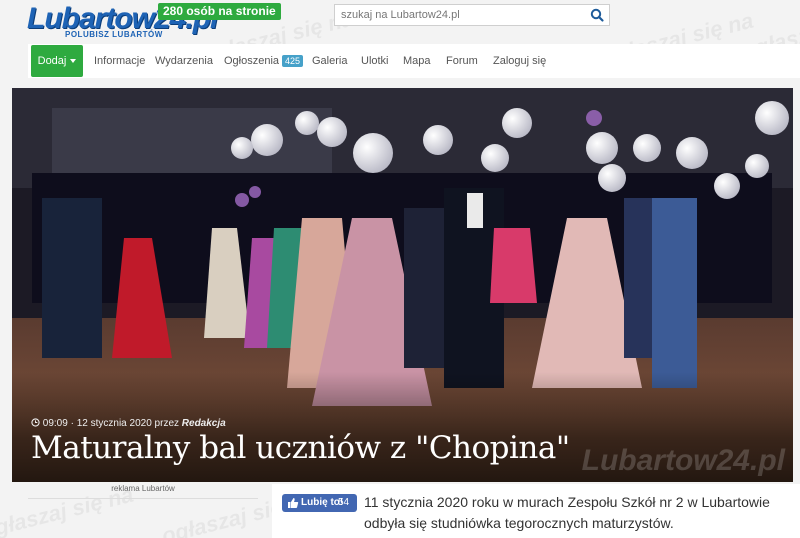 The image size is (800, 538). I want to click on nav-item-forum: Forum, so click(462, 61).